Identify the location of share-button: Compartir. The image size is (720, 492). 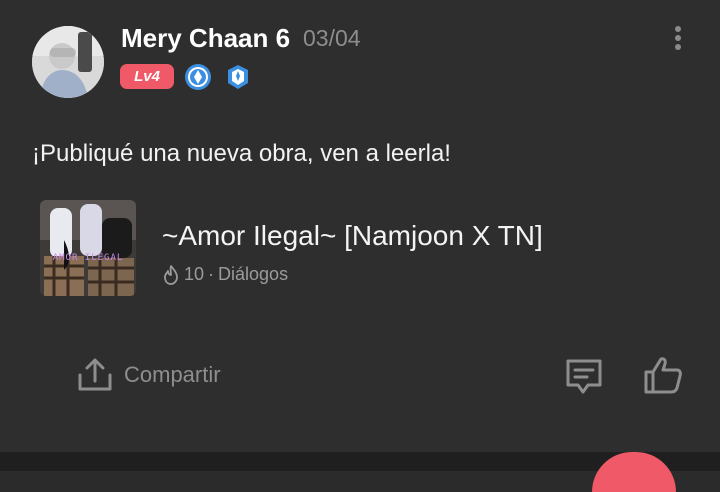
(148, 375).